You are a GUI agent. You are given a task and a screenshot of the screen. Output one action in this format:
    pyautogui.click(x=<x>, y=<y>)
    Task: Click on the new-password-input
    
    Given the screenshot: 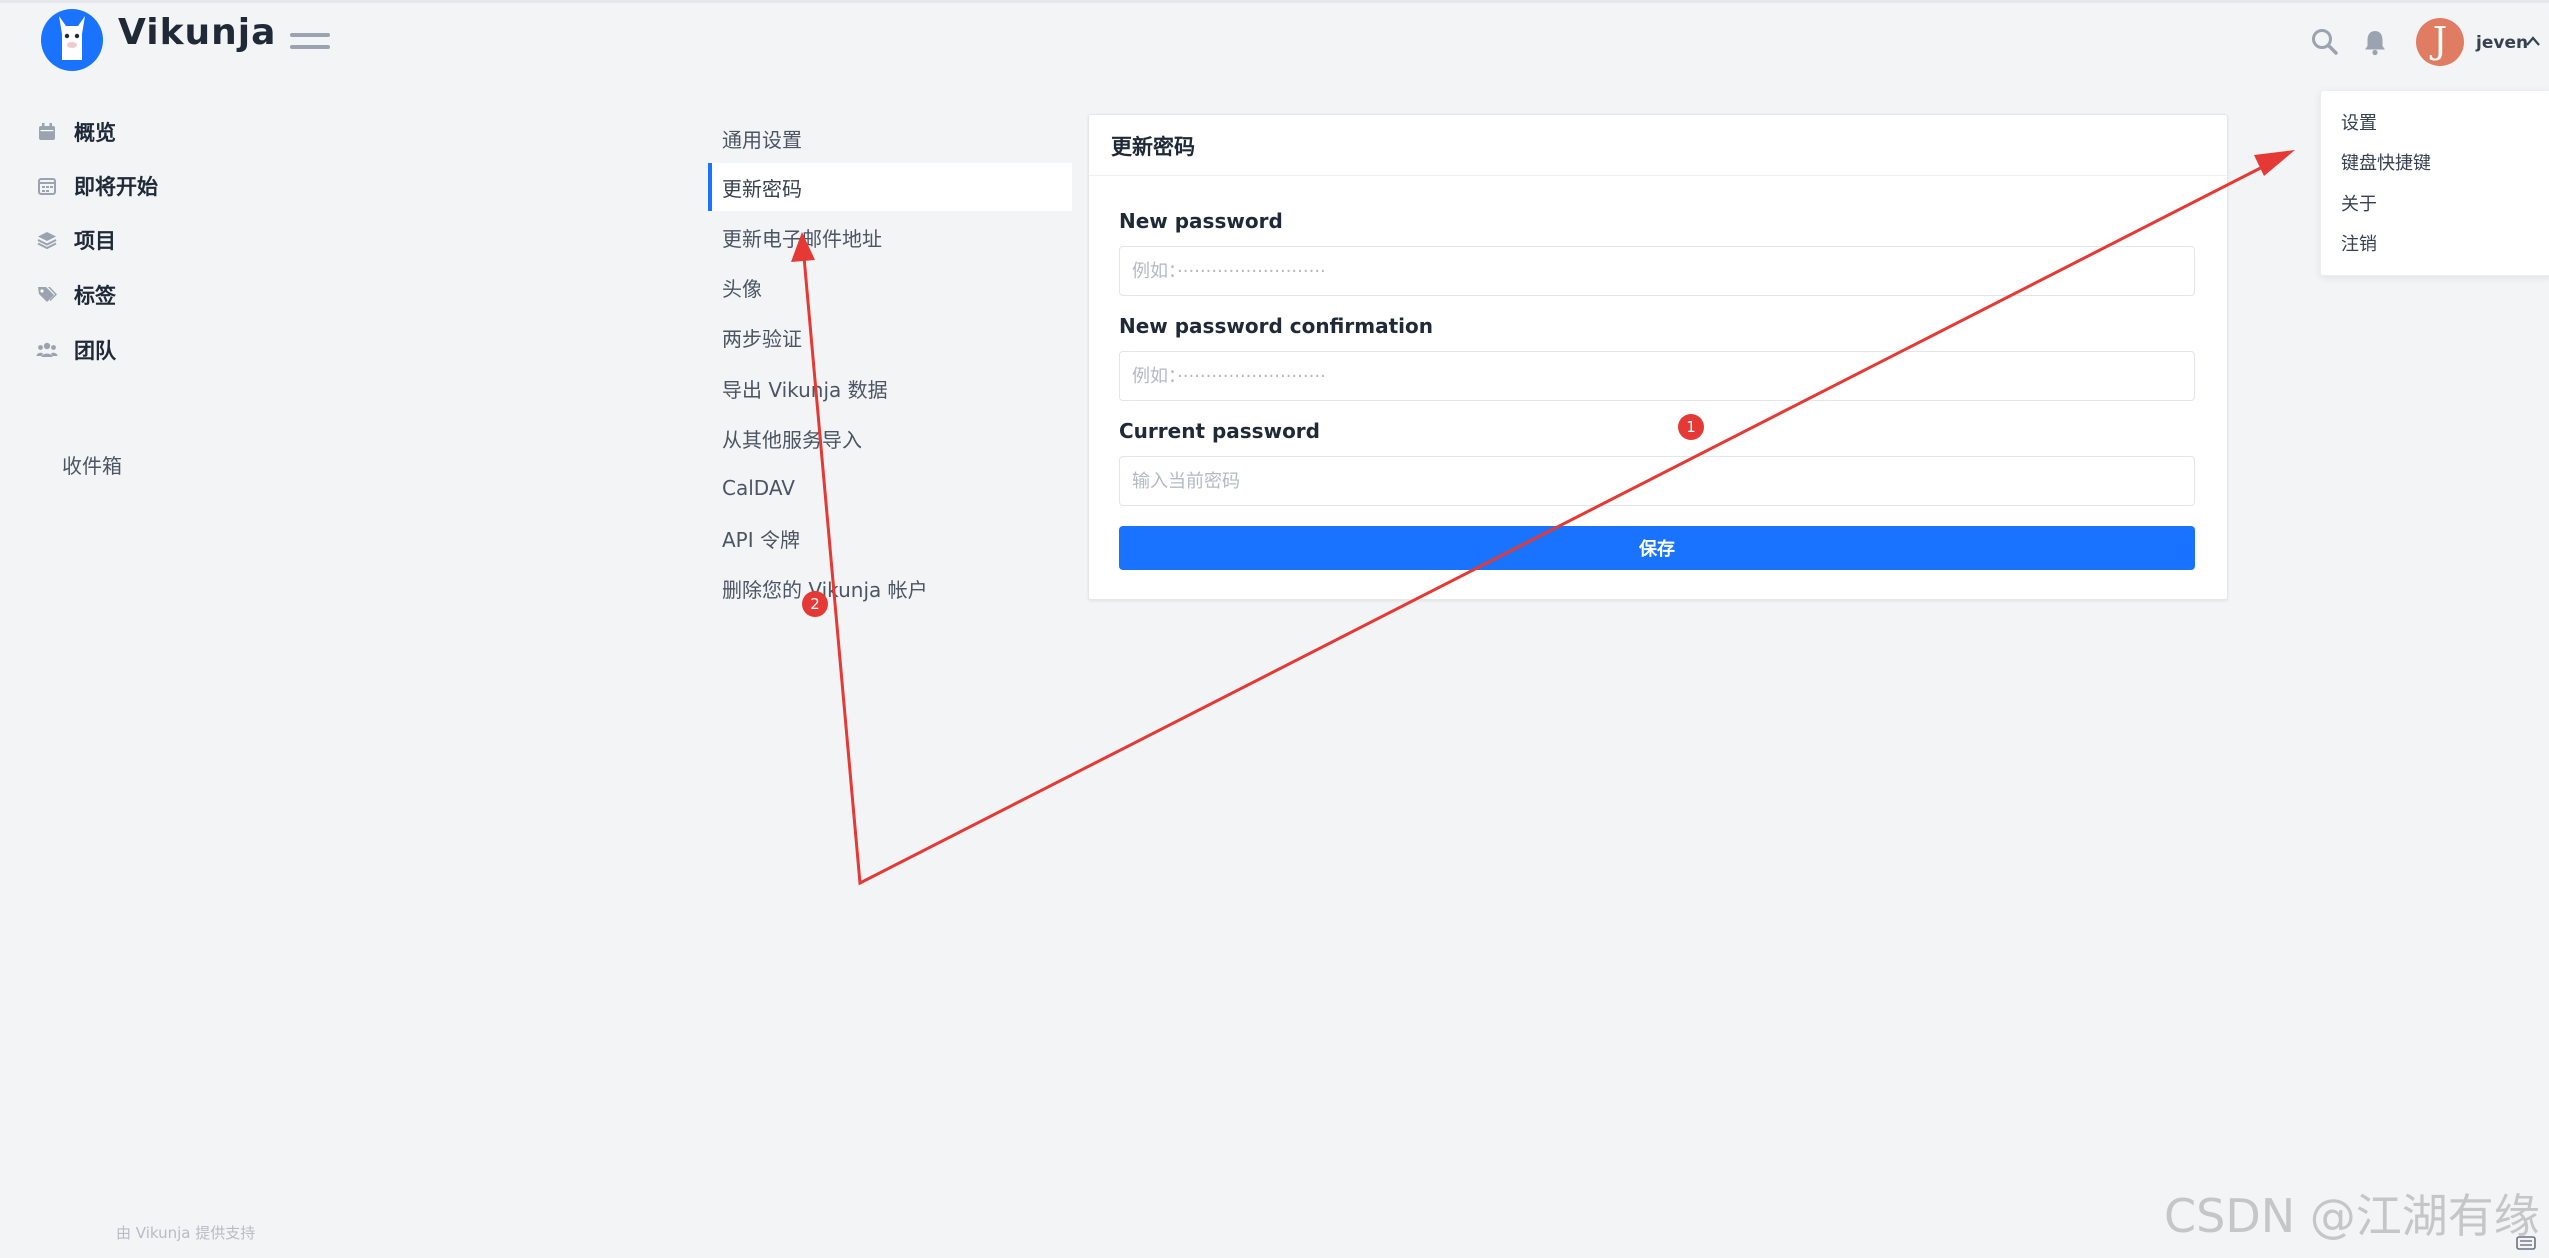 What is the action you would take?
    pyautogui.click(x=1657, y=271)
    